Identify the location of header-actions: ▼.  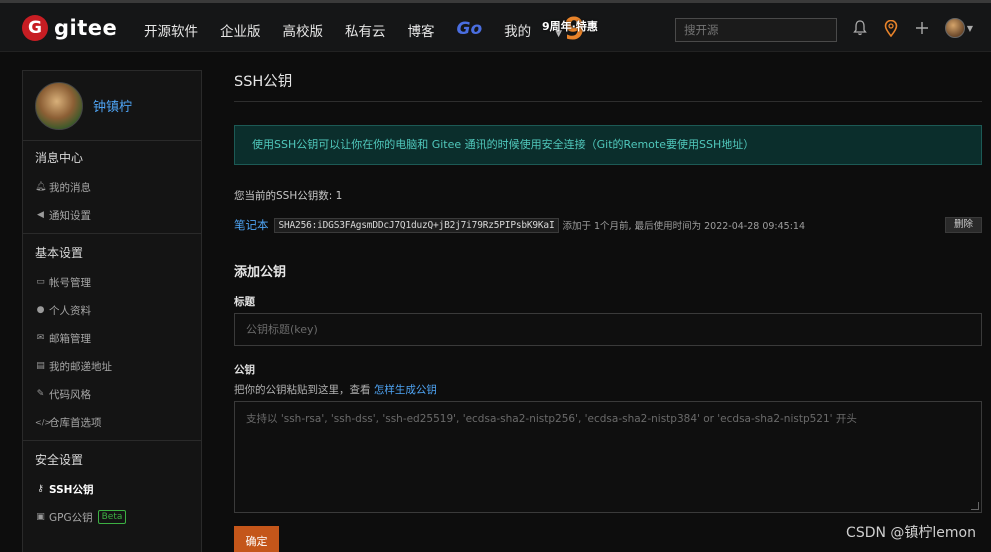
(918, 28).